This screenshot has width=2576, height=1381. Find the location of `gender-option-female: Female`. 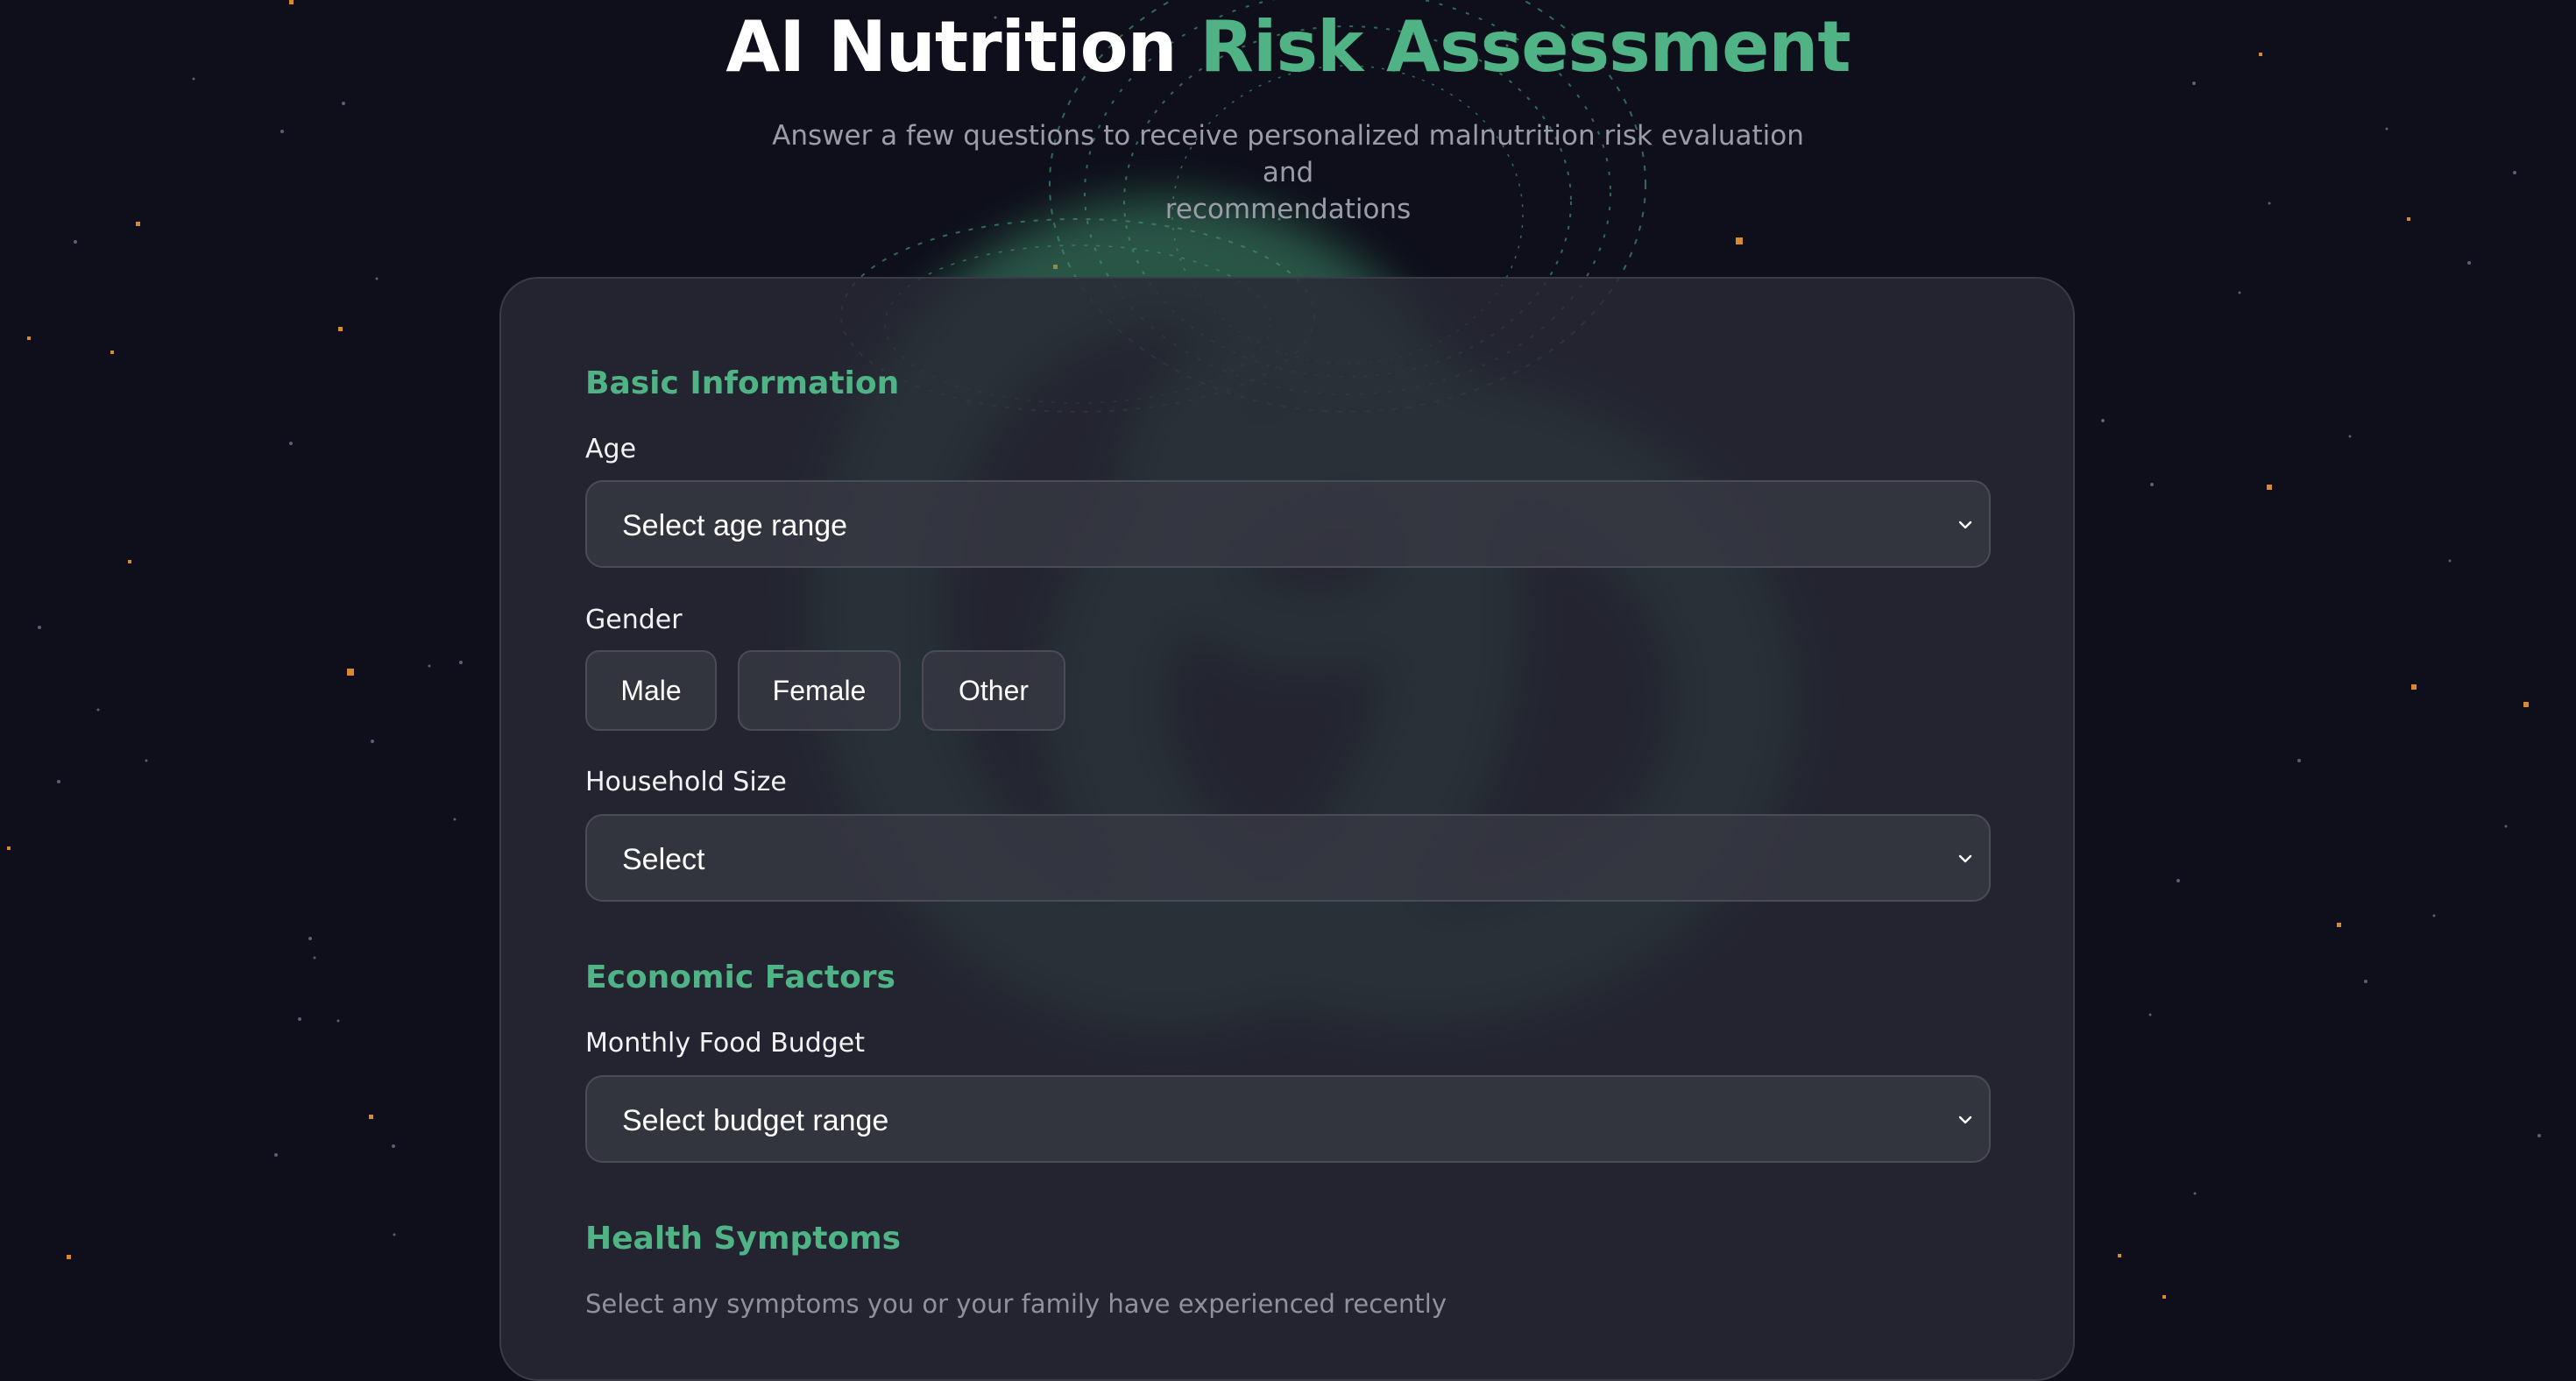

gender-option-female: Female is located at coordinates (819, 691).